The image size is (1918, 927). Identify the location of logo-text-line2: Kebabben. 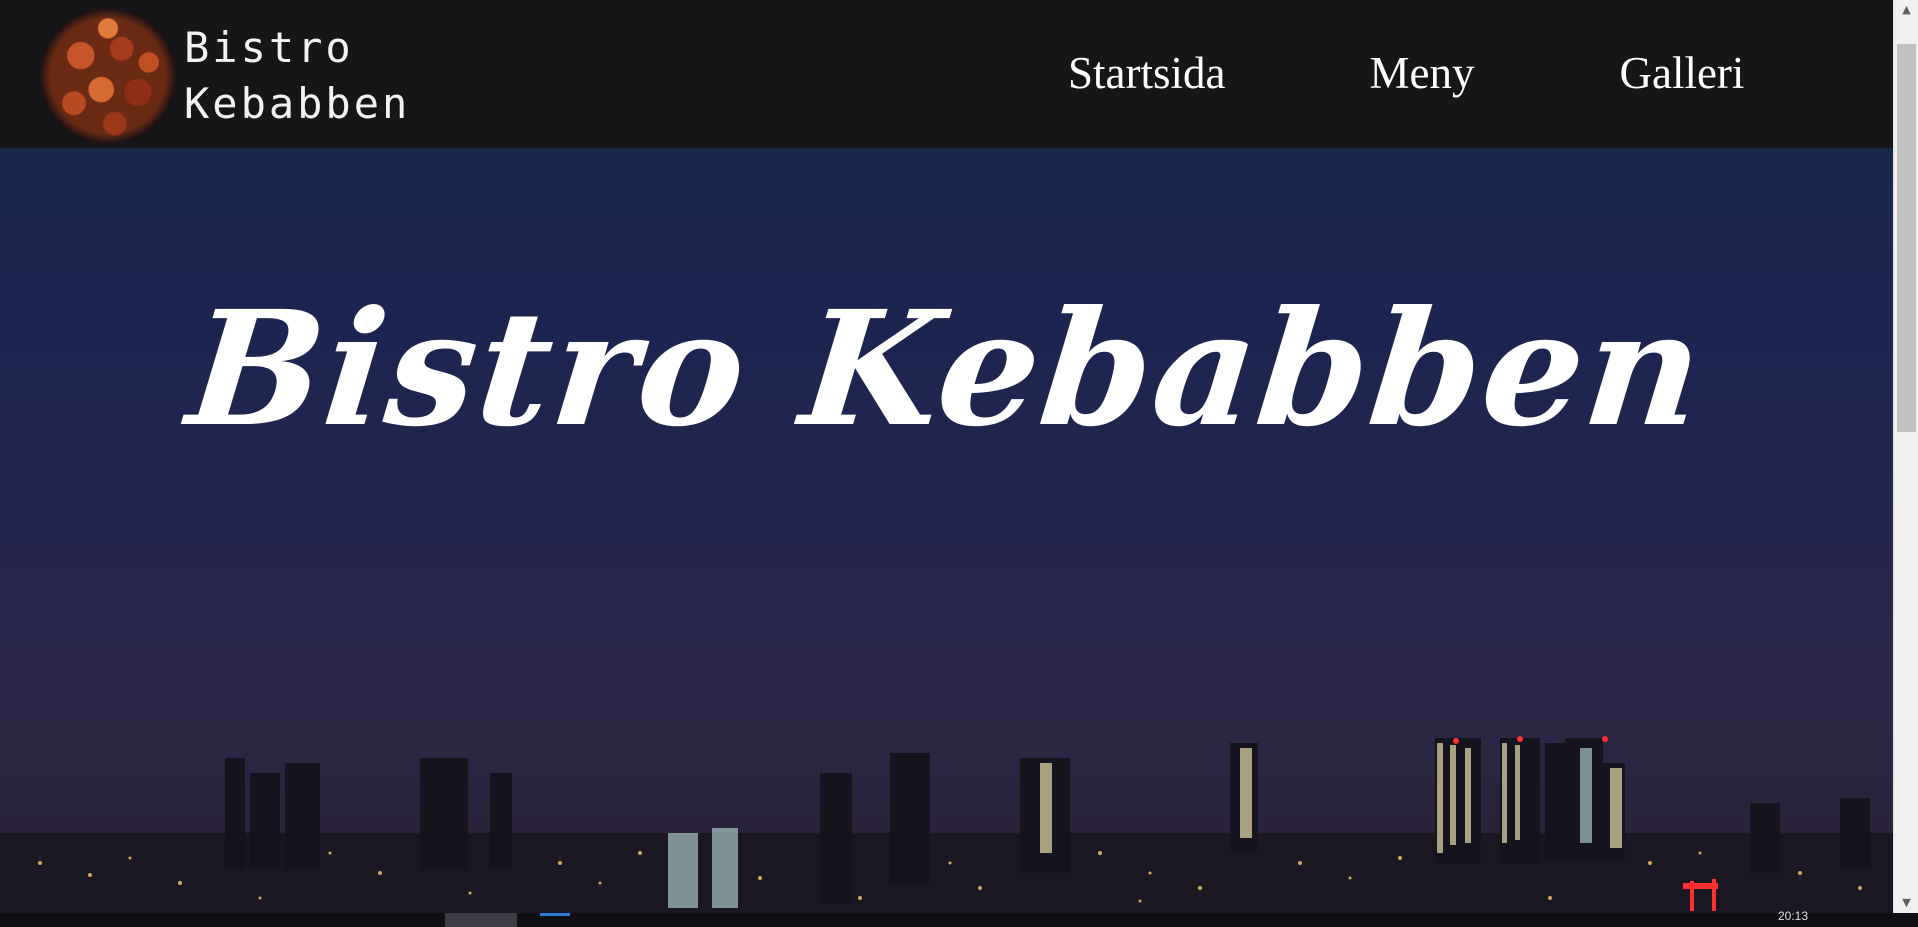
(297, 103).